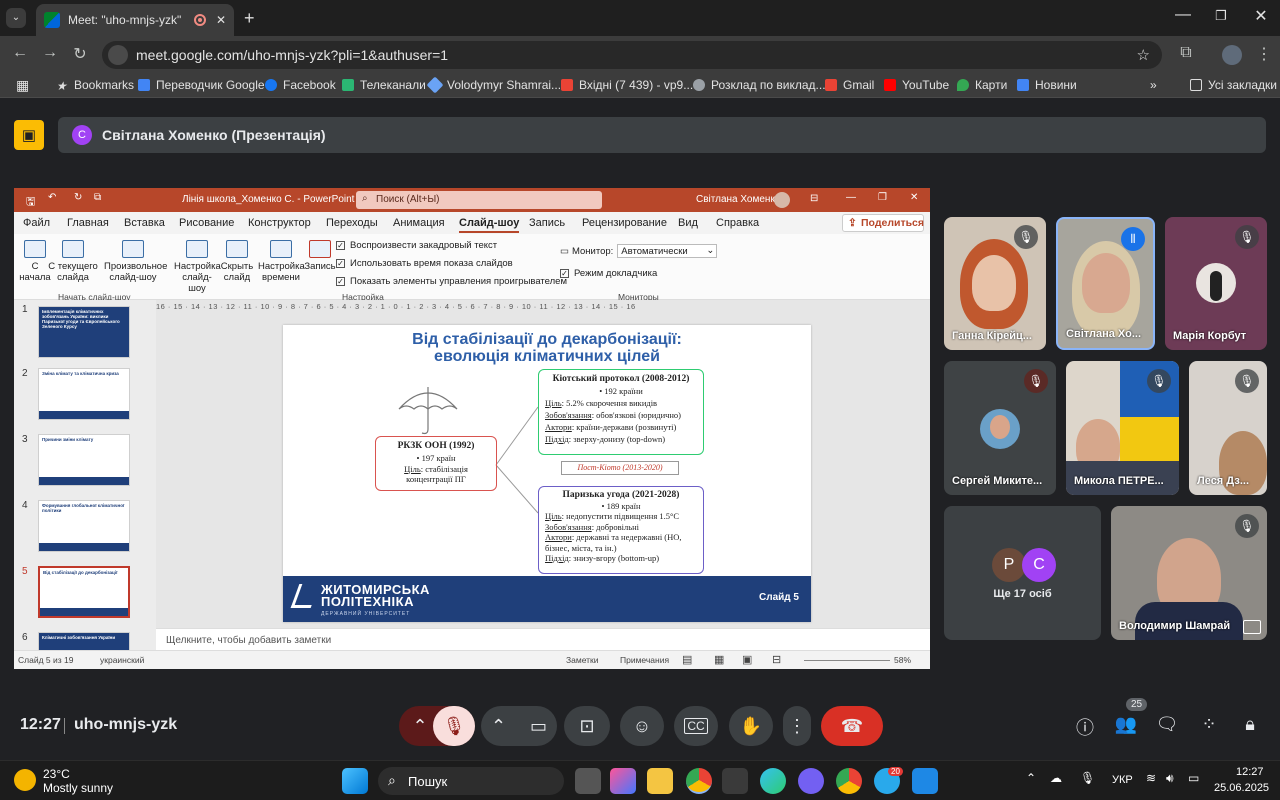 The image size is (1280, 800). What do you see at coordinates (479, 200) in the screenshot?
I see `ppt-search-box: ⌕ Поиск (Alt+Ы)` at bounding box center [479, 200].